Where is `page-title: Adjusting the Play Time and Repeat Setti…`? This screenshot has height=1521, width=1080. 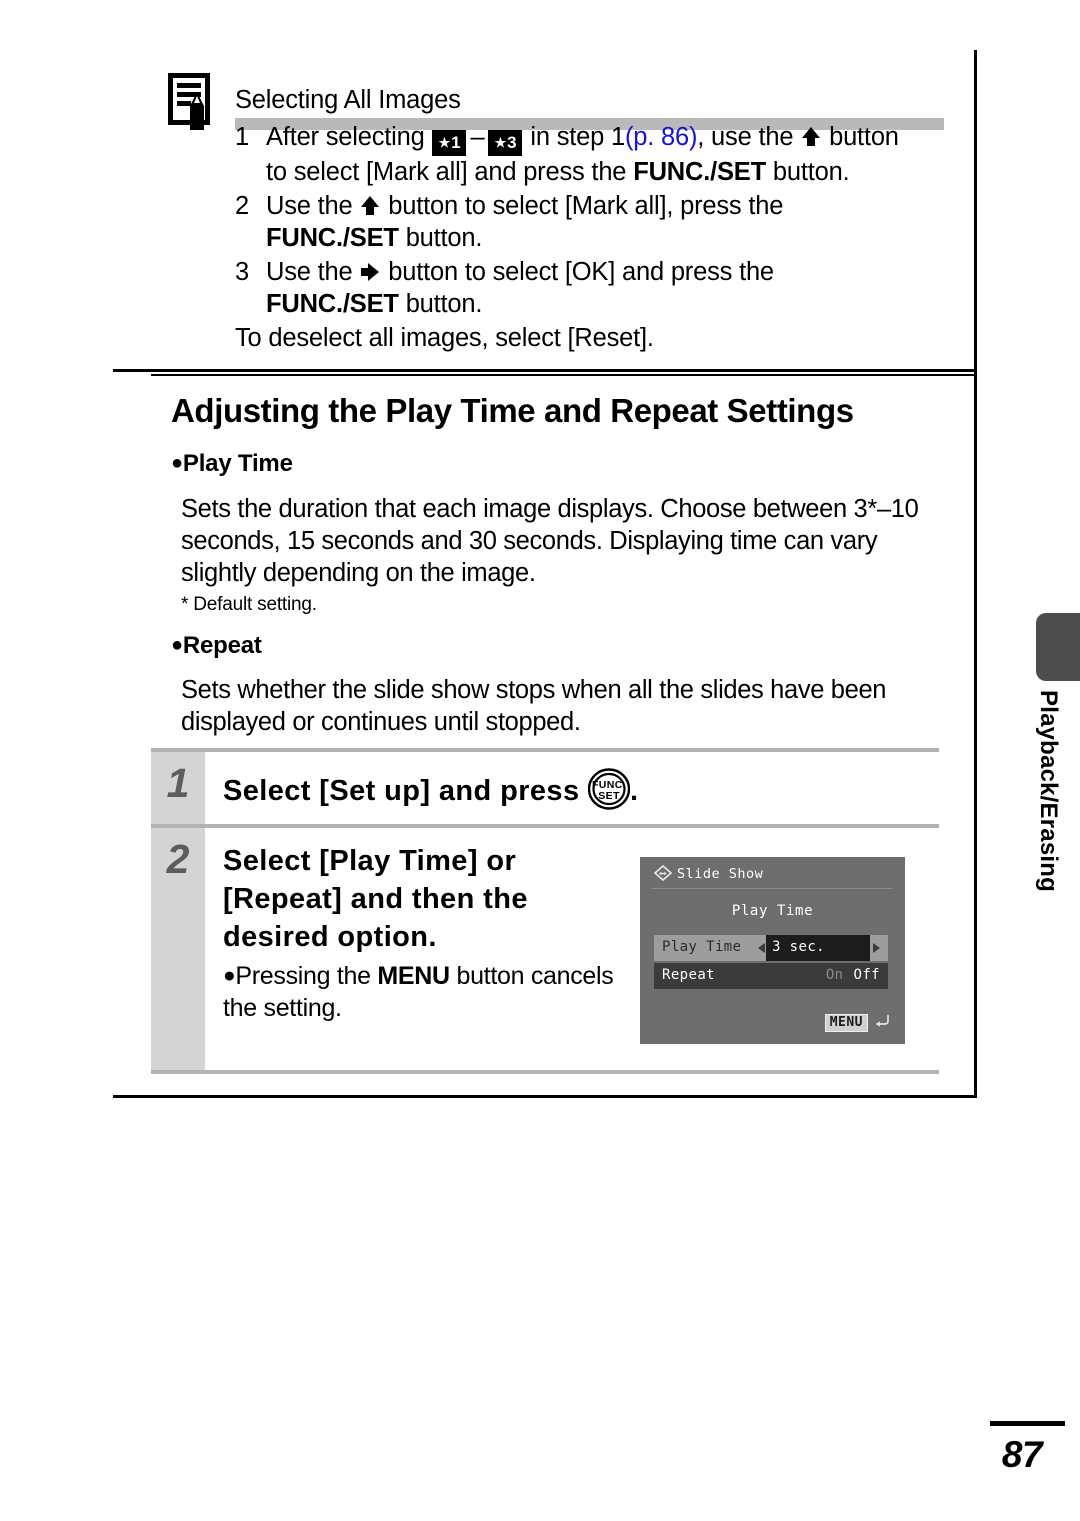 page-title: Adjusting the Play Time and Repeat Setti… is located at coordinates (512, 410).